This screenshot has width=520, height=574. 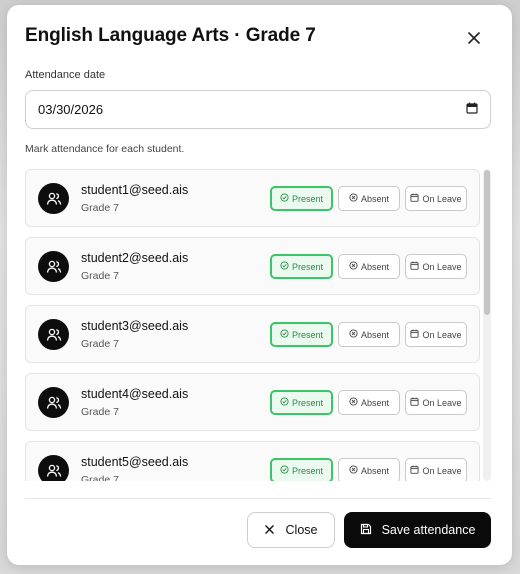 I want to click on student-email: student3@seed.ais, so click(x=135, y=326).